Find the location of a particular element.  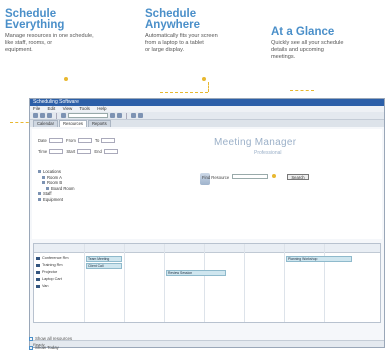

menu-view: View is located at coordinates (68, 108).